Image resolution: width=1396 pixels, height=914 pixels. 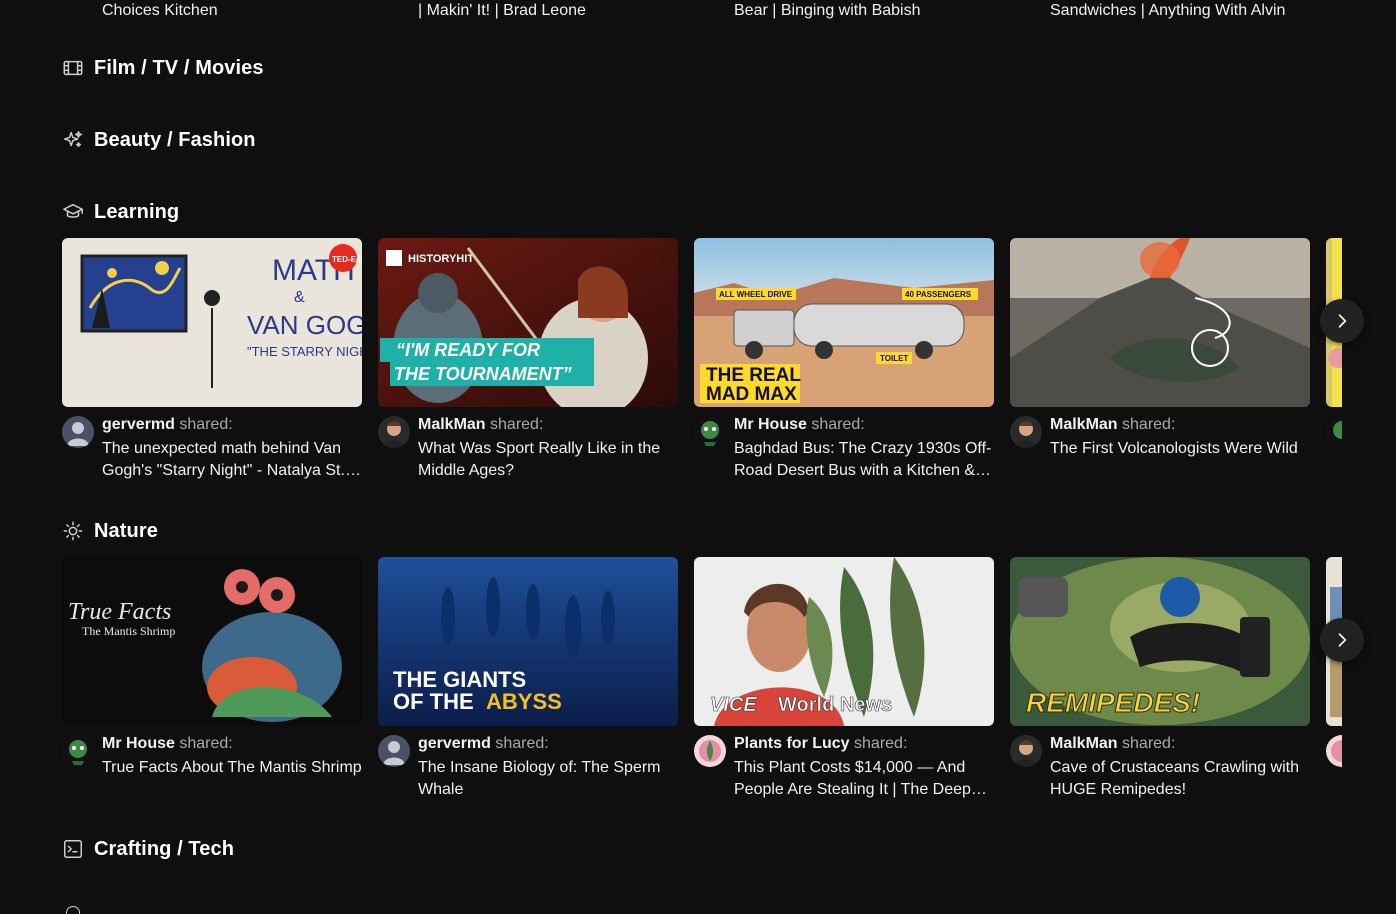 What do you see at coordinates (212, 641) in the screenshot?
I see `video-thumbnail: True Facts The Mantis Shrimp` at bounding box center [212, 641].